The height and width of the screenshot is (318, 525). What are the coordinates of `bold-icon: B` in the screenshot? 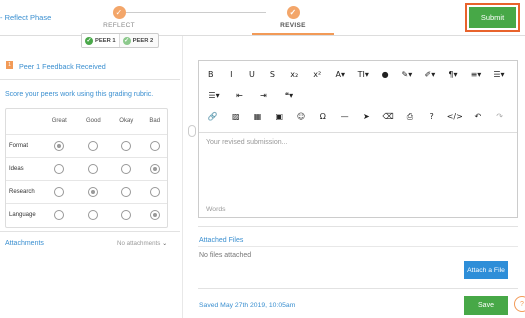 It's located at (211, 74).